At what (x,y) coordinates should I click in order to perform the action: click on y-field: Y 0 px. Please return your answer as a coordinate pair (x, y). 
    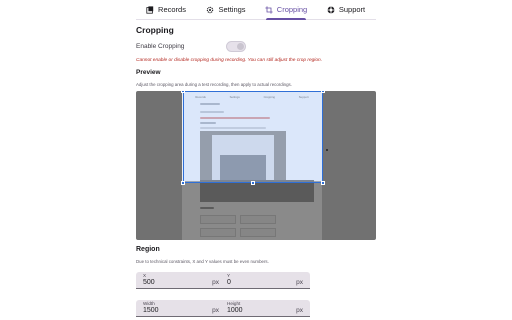
    Looking at the image, I should click on (265, 280).